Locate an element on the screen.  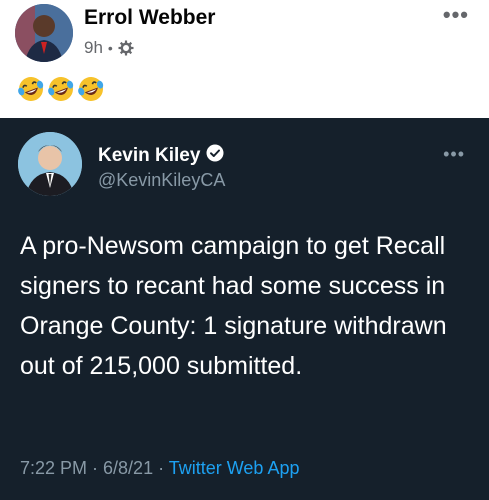
post-text is located at coordinates (61, 89).